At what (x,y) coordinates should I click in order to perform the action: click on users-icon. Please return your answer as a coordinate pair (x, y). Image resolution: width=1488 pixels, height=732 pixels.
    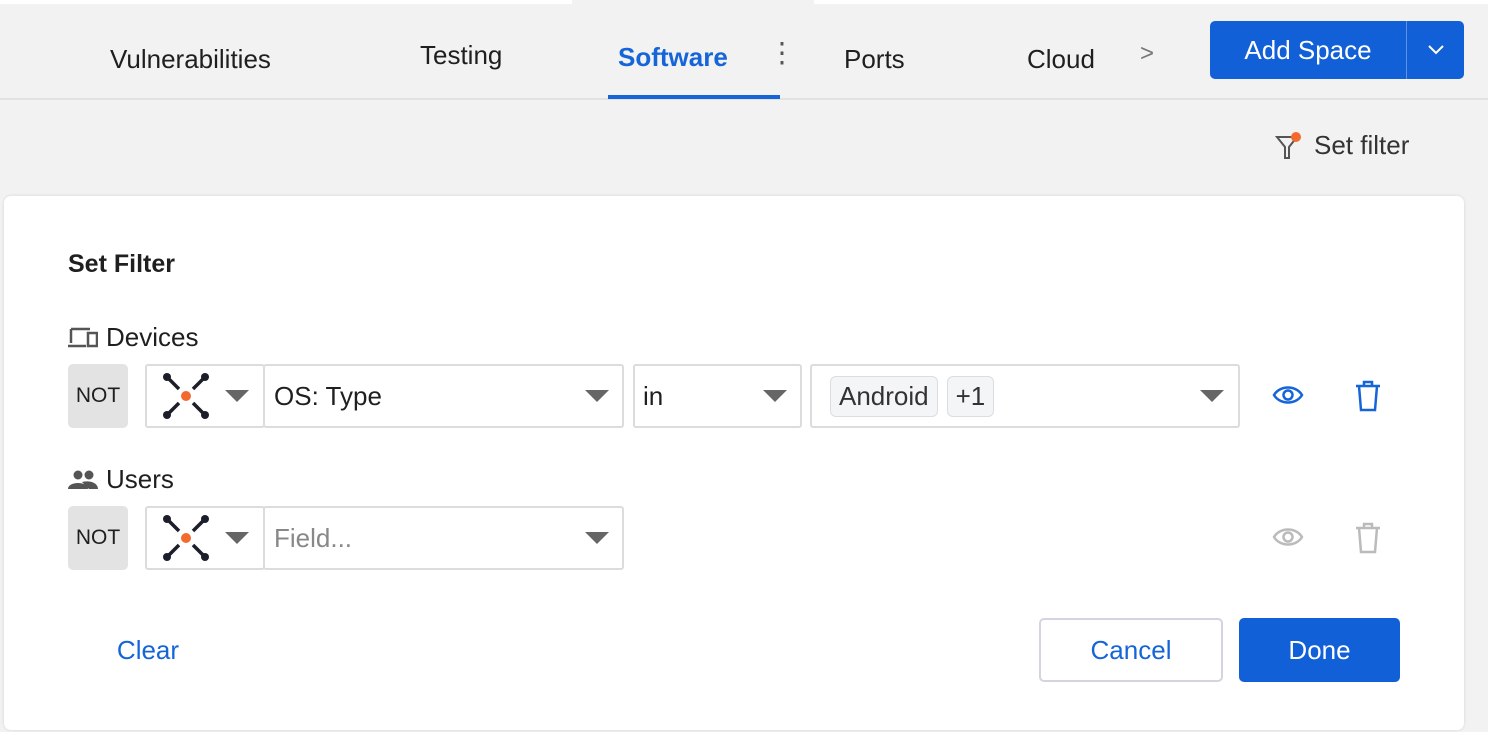
    Looking at the image, I should click on (83, 479).